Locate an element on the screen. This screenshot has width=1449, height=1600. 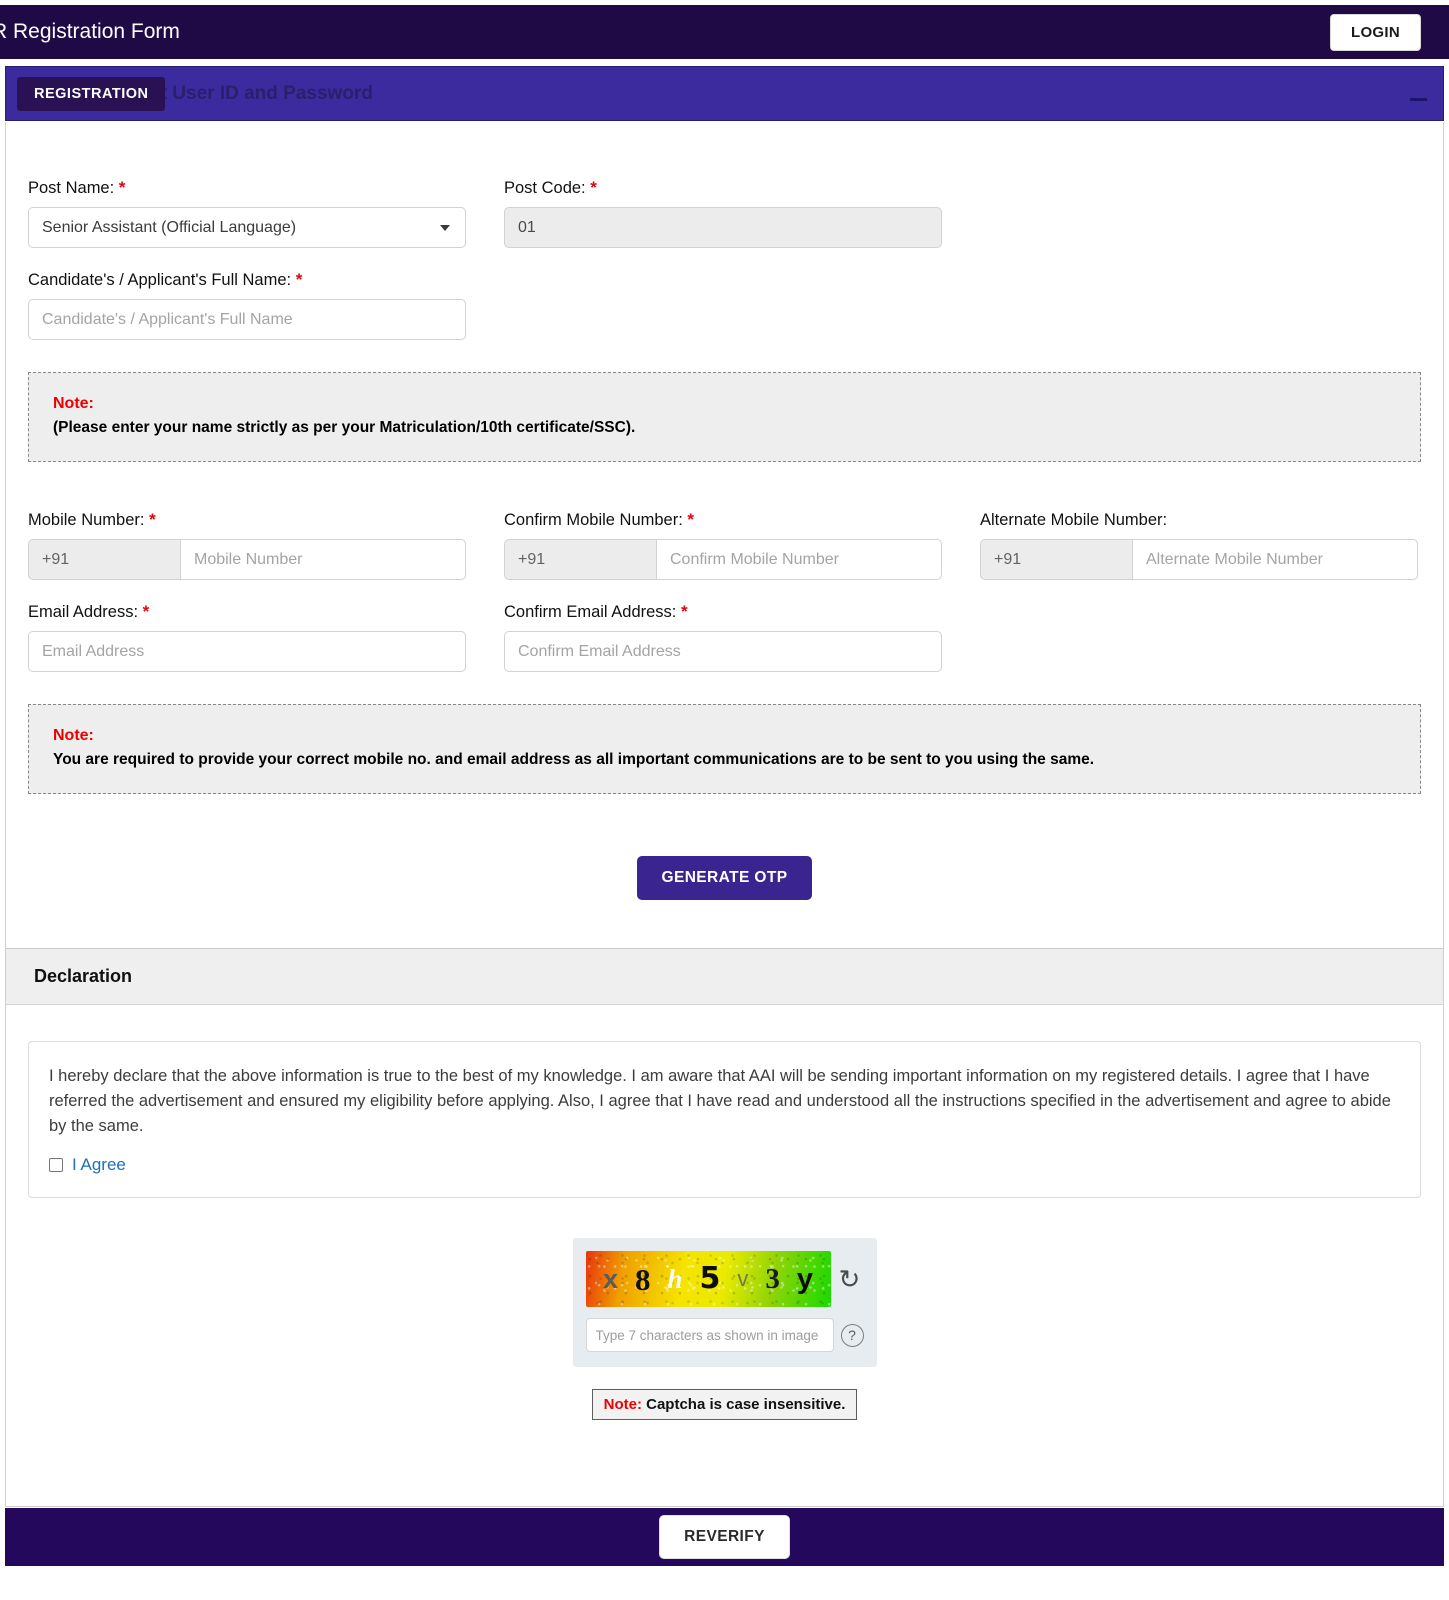
confirm-mobile-input-group: +91 is located at coordinates (723, 559).